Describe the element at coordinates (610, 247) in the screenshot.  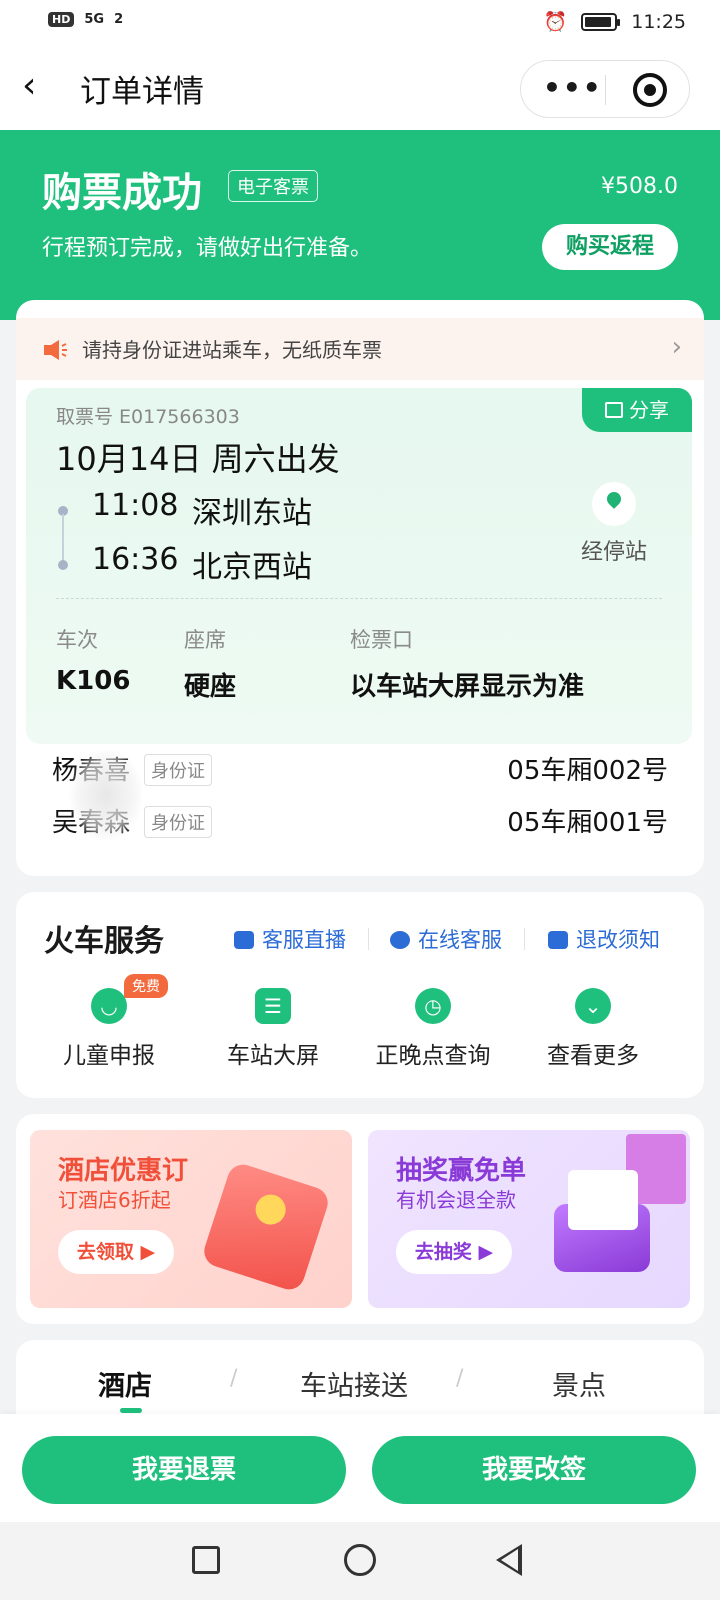
I see `buy-return-button: 购买返程` at that location.